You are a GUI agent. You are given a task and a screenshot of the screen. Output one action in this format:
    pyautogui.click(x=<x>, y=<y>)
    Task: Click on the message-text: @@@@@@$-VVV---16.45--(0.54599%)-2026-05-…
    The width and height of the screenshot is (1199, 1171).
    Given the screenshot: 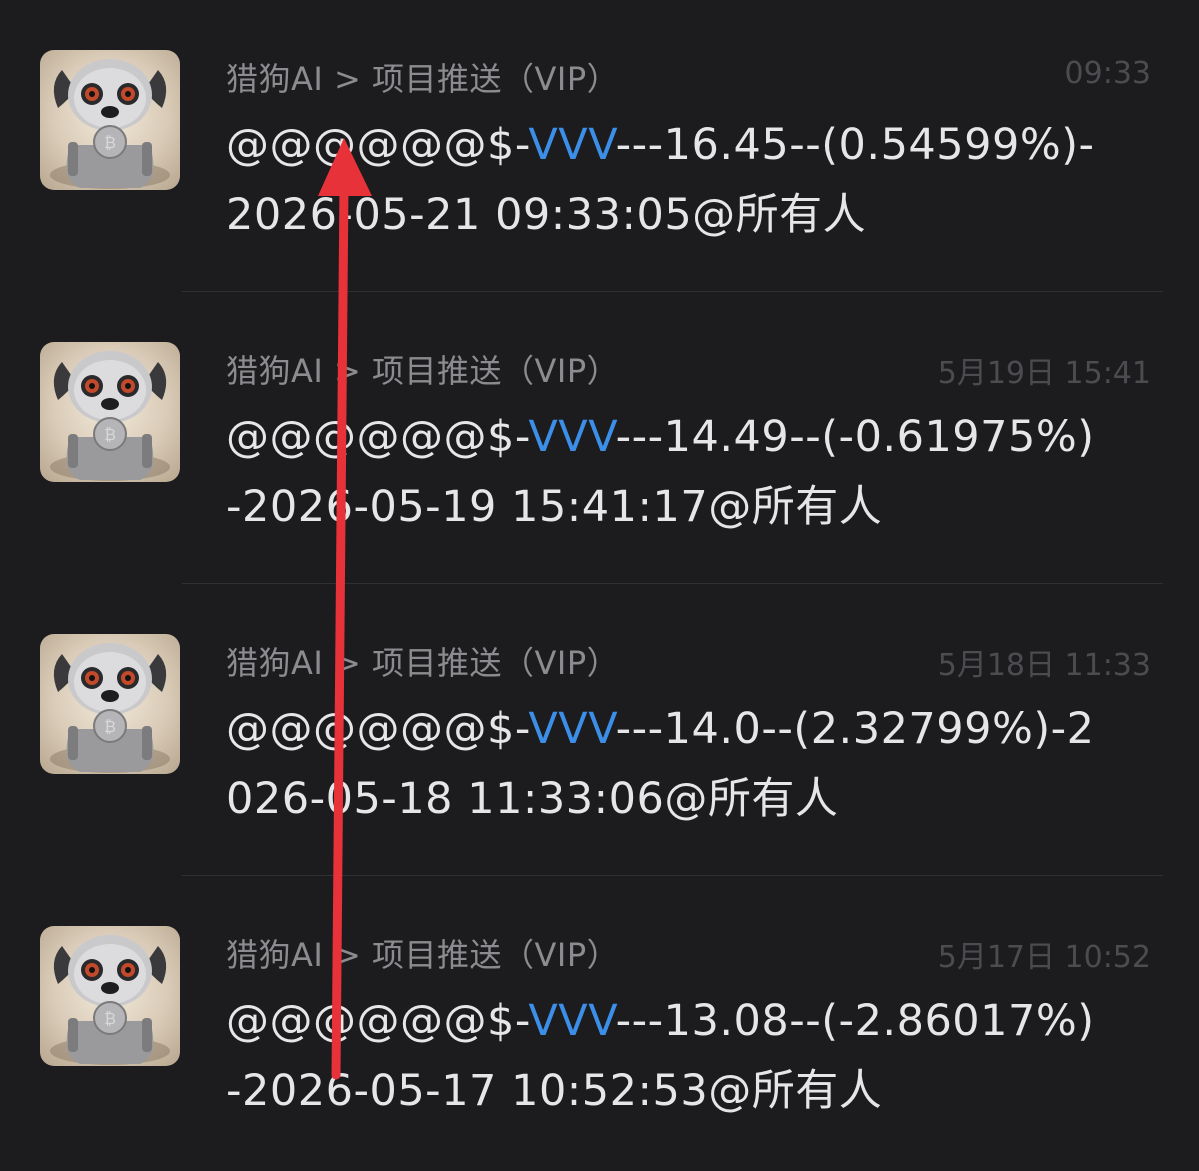 What is the action you would take?
    pyautogui.click(x=666, y=180)
    